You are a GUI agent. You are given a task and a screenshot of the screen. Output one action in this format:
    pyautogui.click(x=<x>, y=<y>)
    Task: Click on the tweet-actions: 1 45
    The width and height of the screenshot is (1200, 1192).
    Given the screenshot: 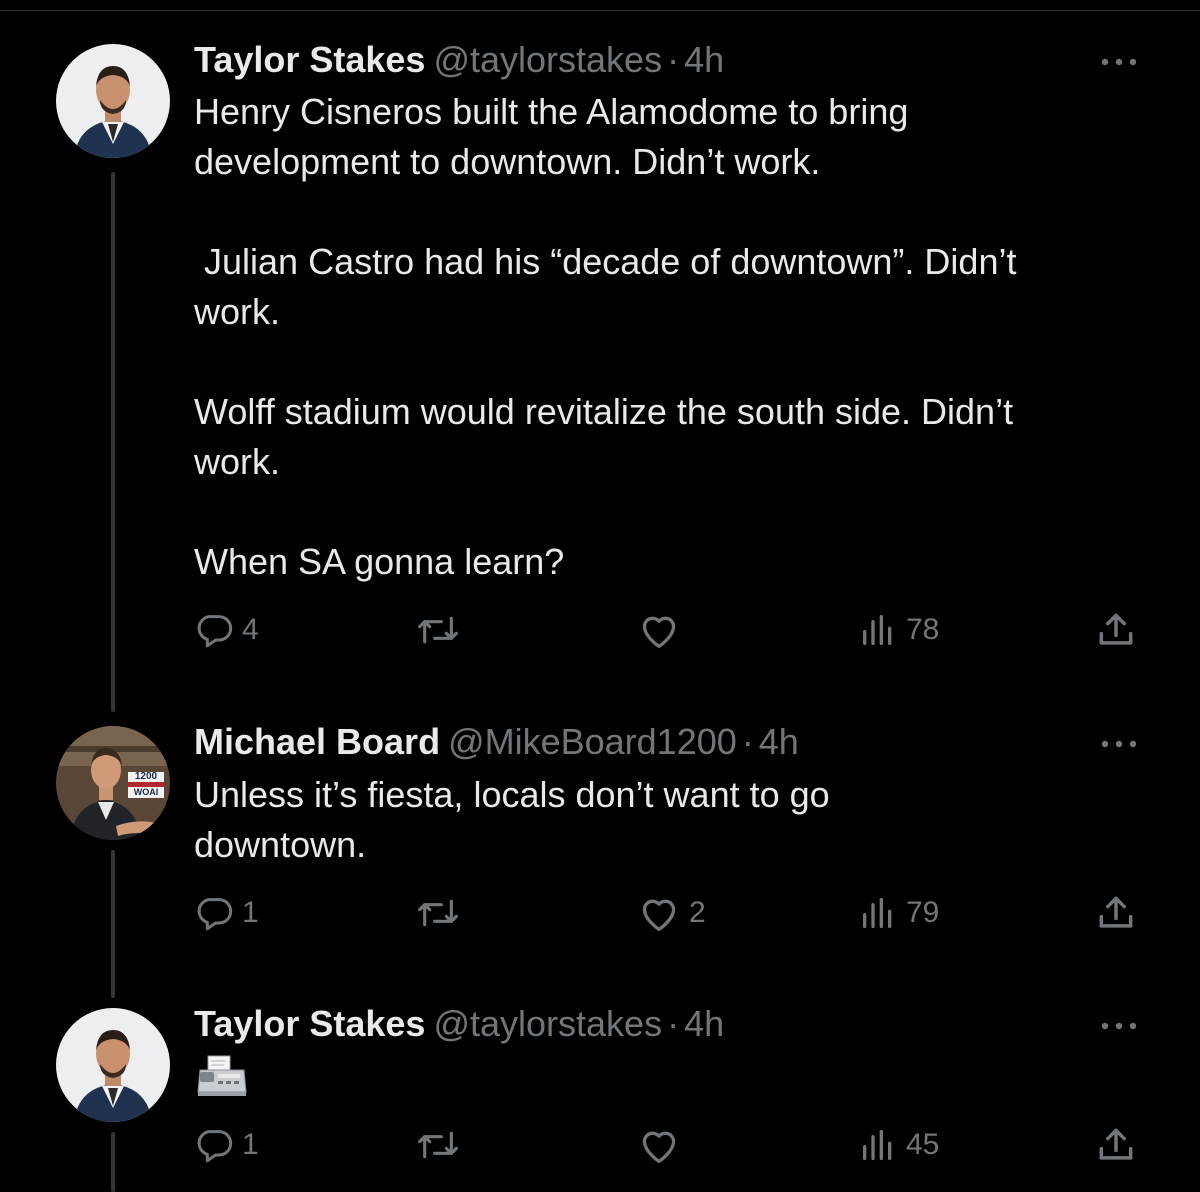 What is the action you would take?
    pyautogui.click(x=669, y=1145)
    